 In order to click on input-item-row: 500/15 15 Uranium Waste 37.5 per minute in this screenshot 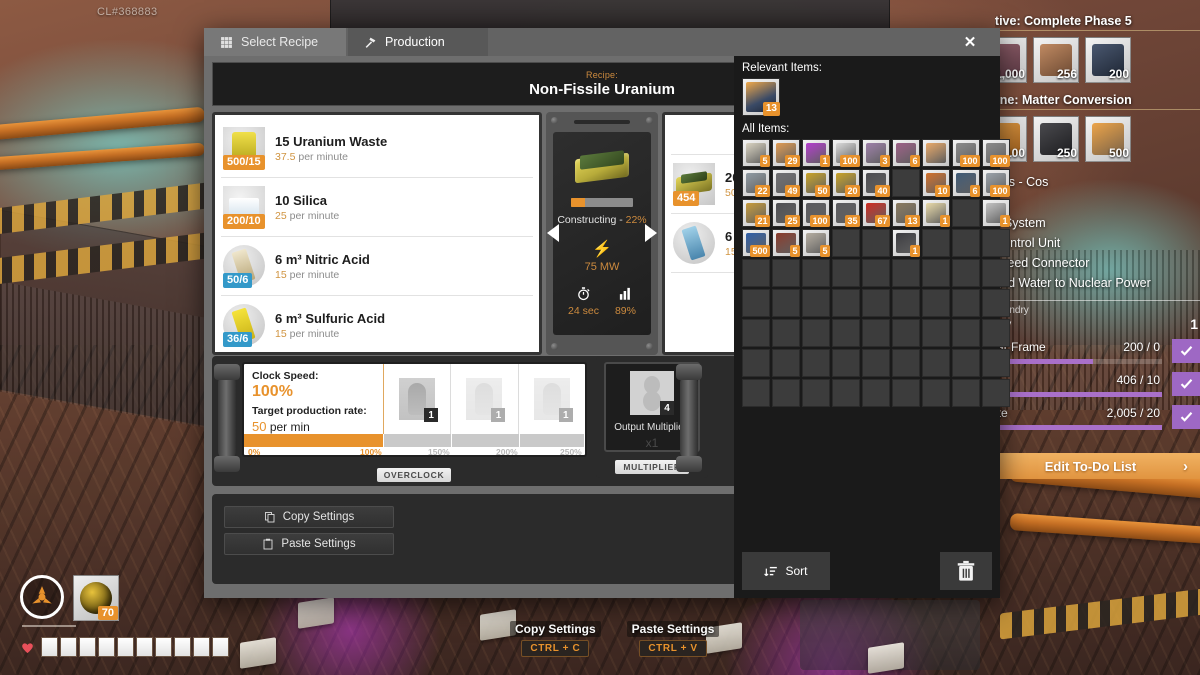, I will do `click(377, 148)`.